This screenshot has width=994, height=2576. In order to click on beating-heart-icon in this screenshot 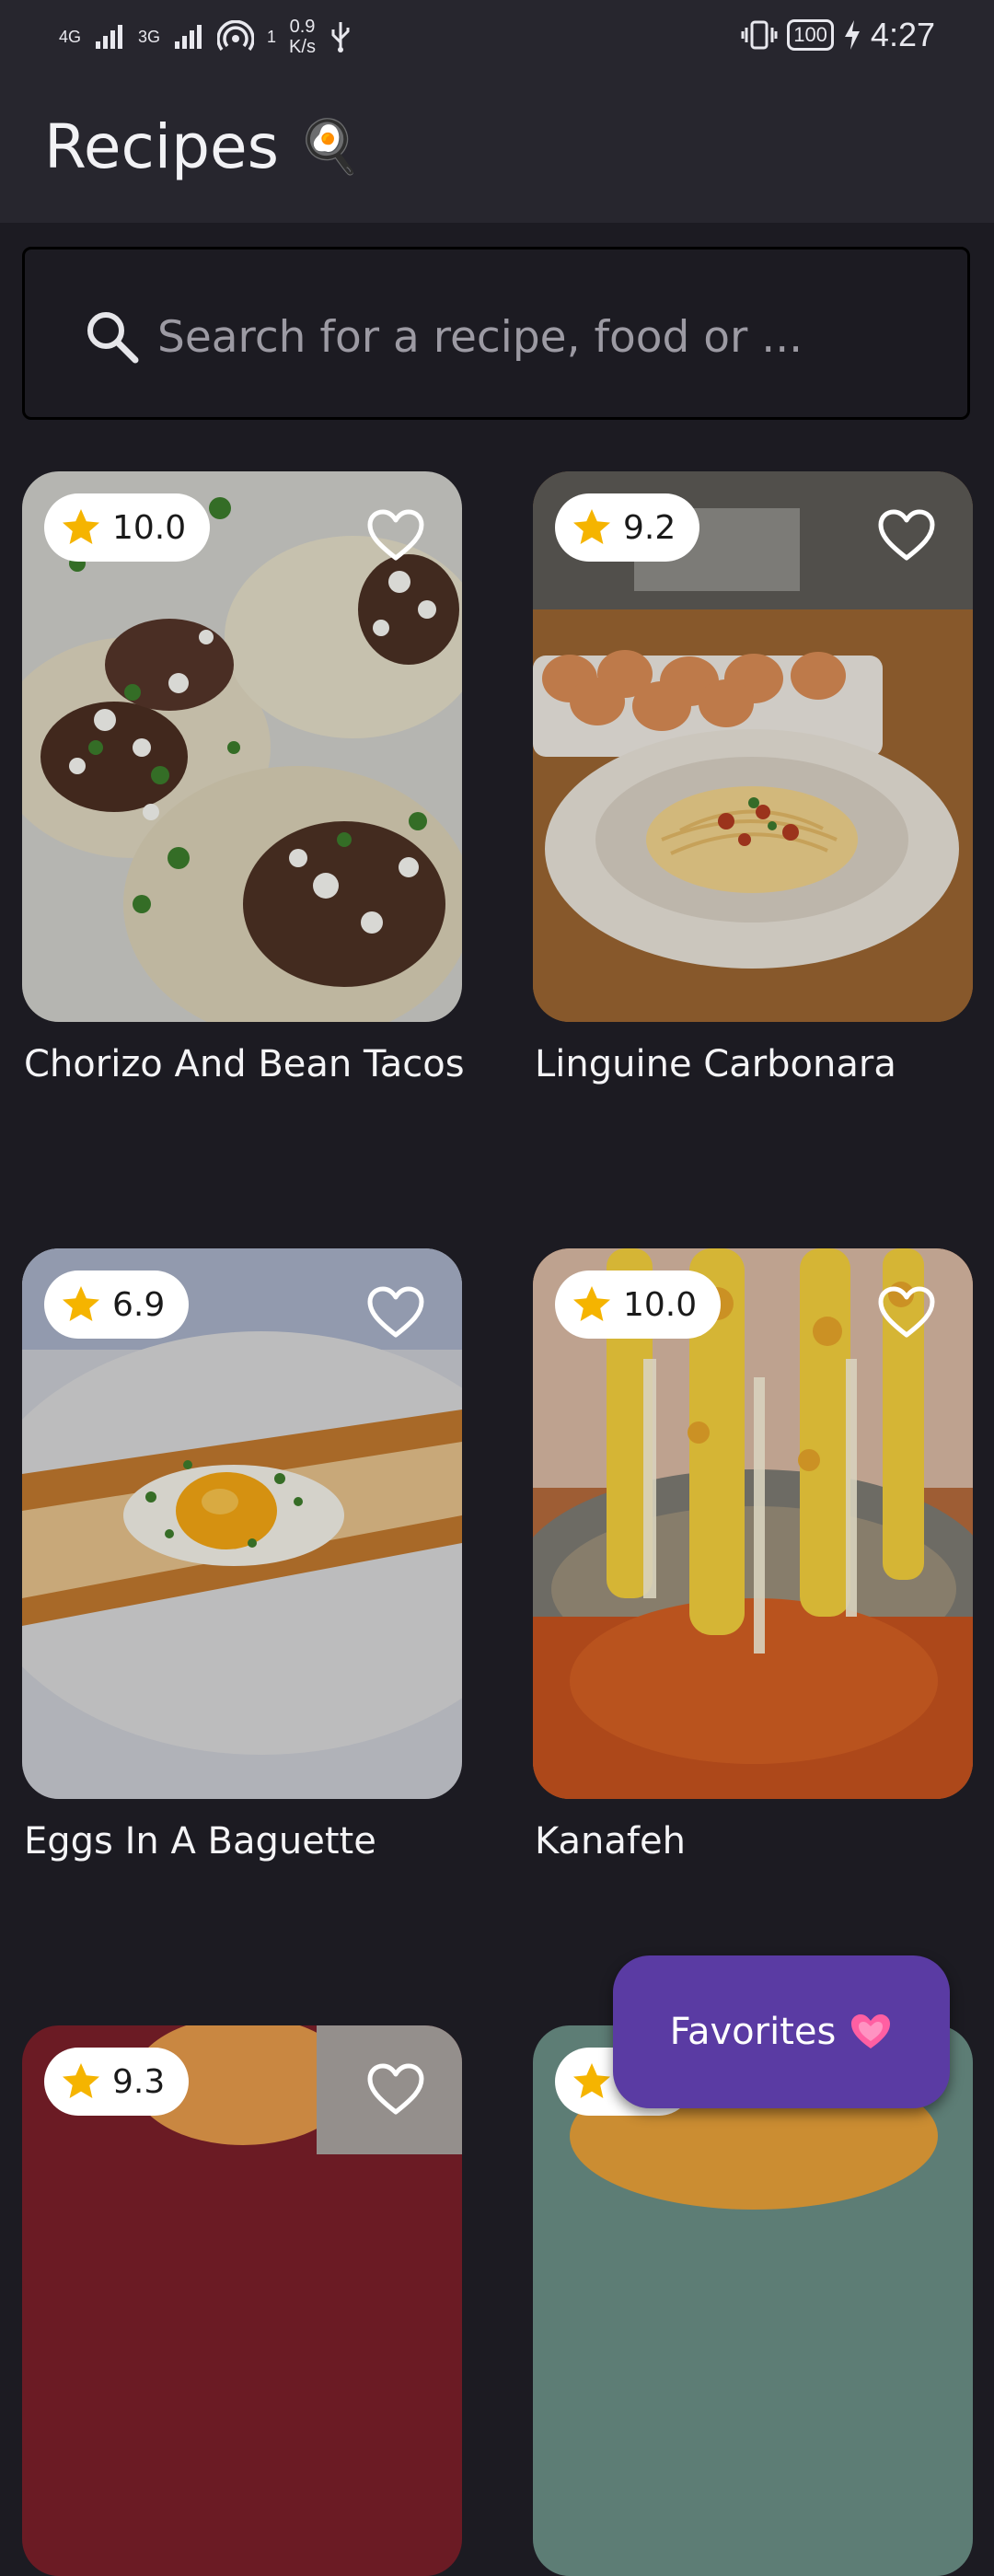, I will do `click(871, 2031)`.